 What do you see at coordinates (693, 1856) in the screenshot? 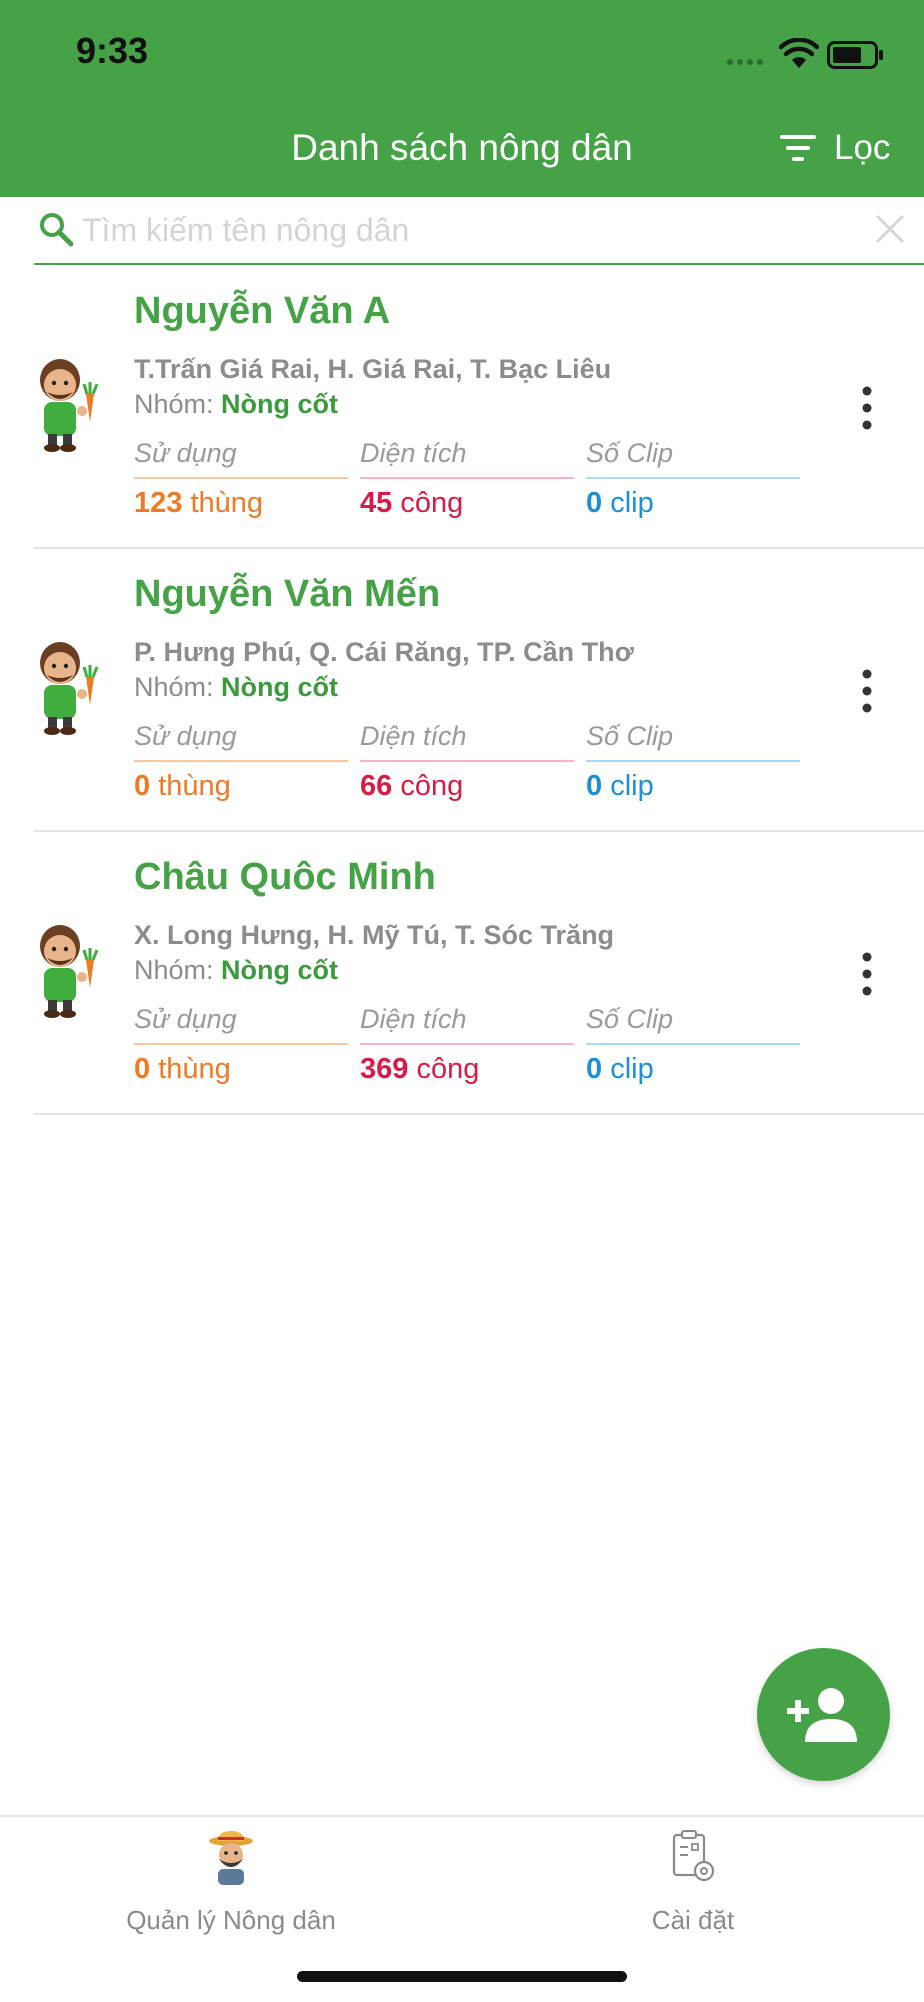
I see `settings-clipboard-icon` at bounding box center [693, 1856].